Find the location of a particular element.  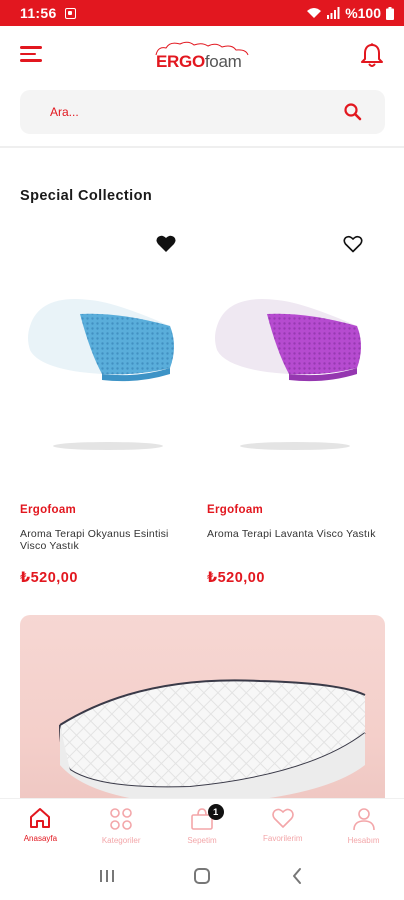

nav-item-cart: 1 Sepetim is located at coordinates (202, 825).